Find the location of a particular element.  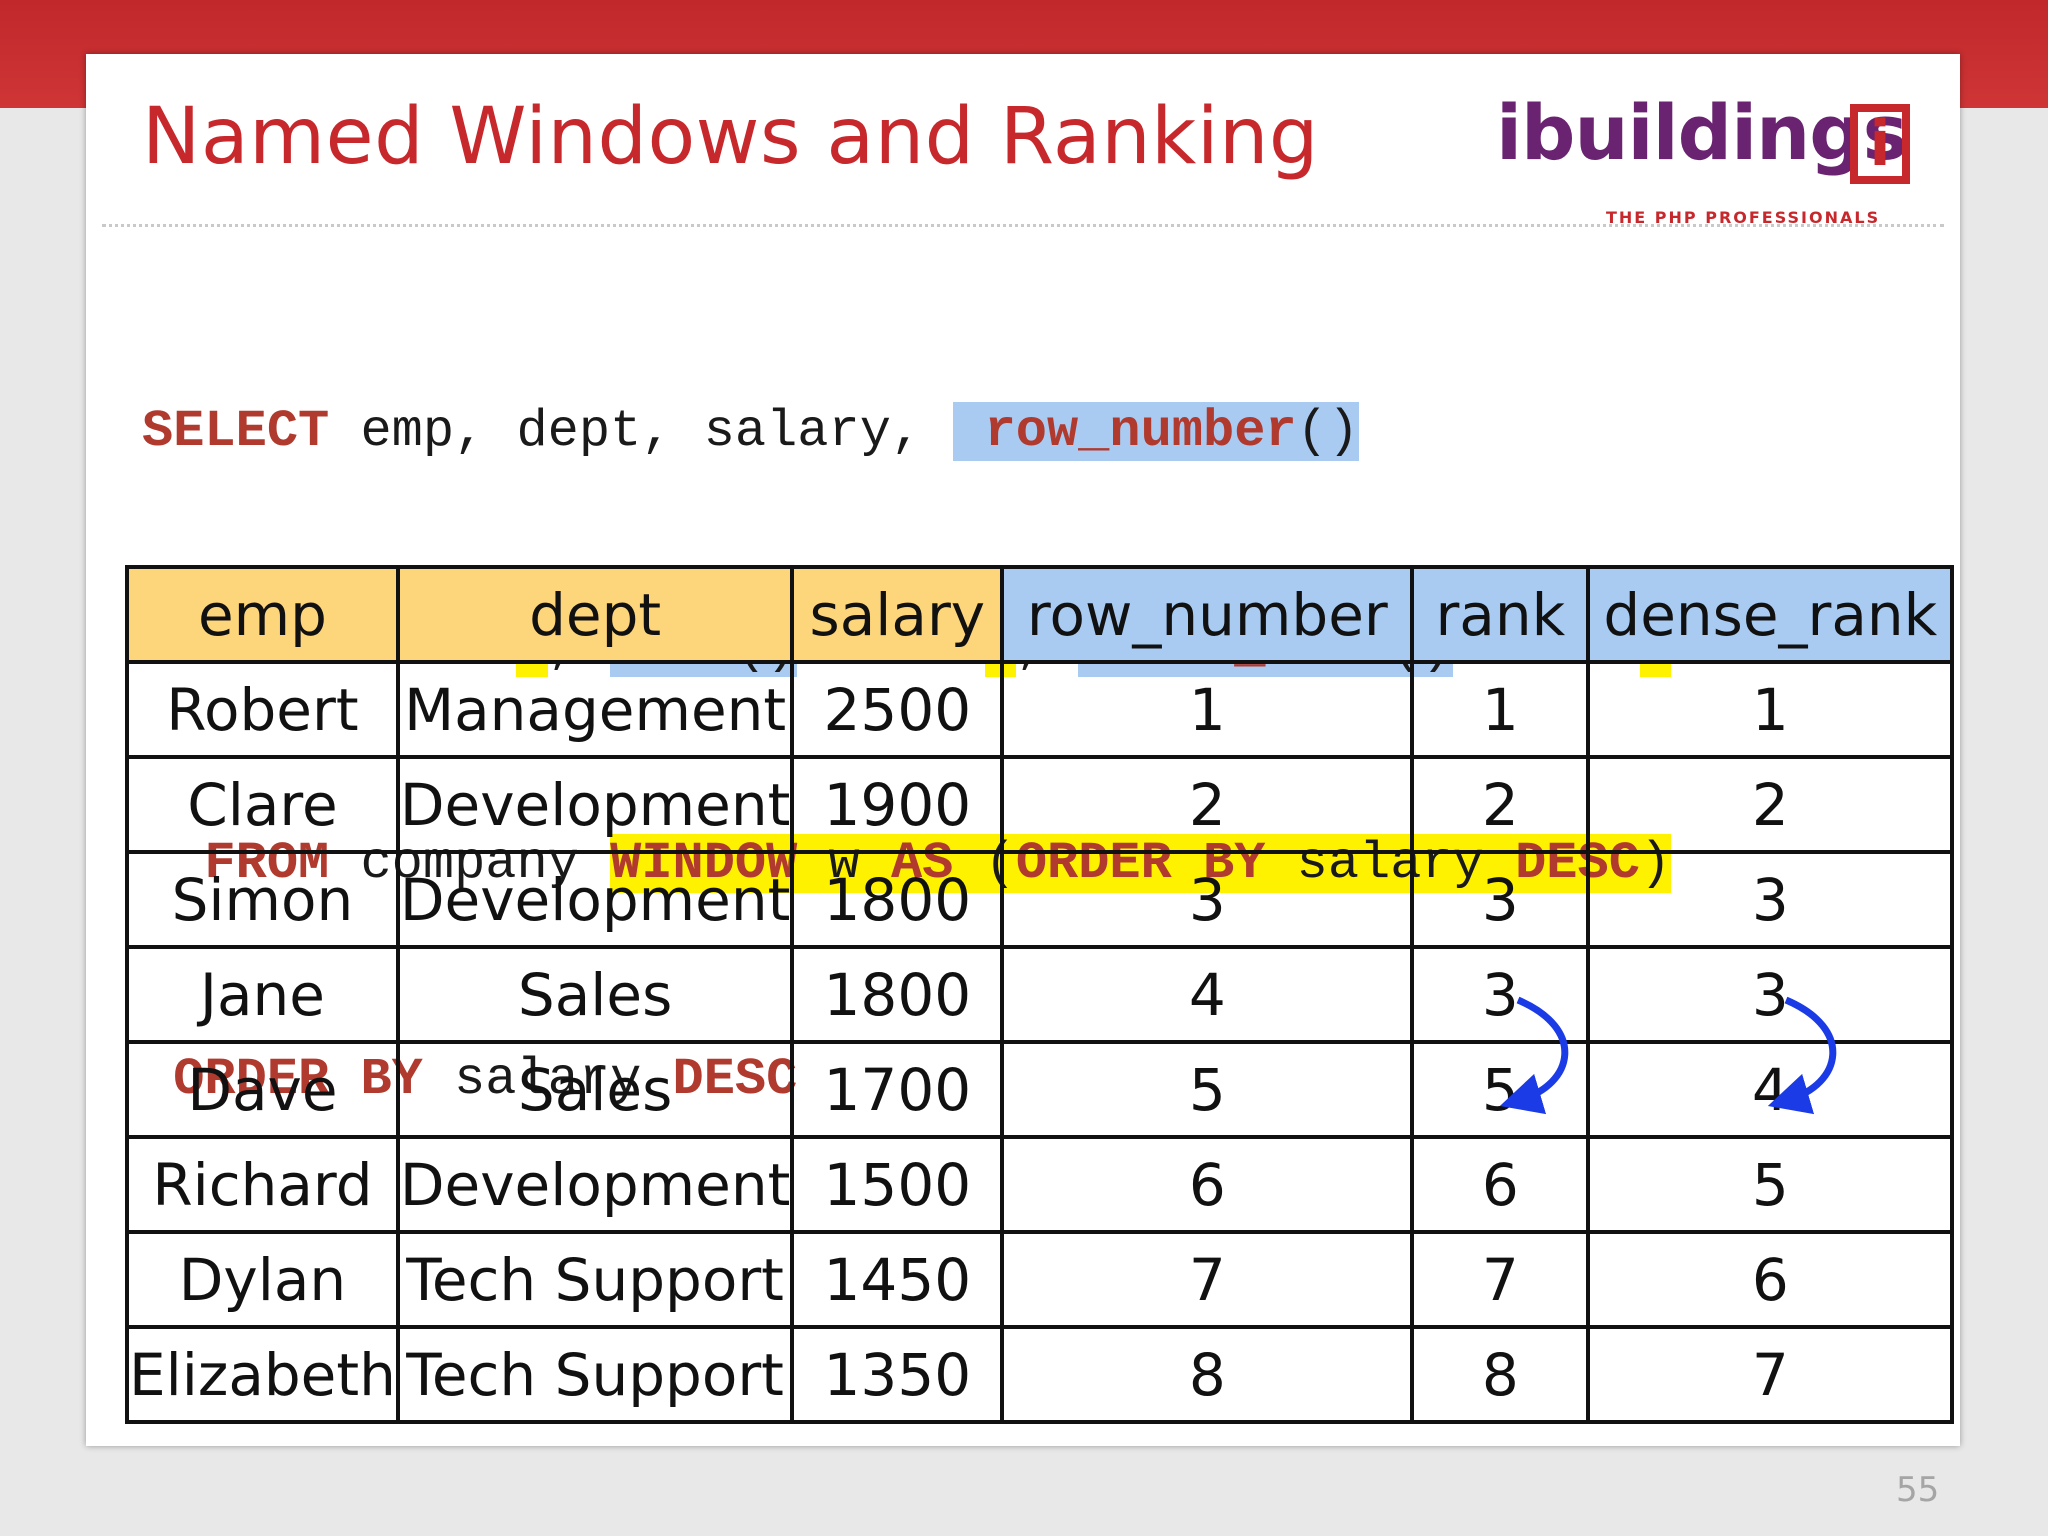

table-row: Simon Development 1800 3 3 3 is located at coordinates (1040, 899).